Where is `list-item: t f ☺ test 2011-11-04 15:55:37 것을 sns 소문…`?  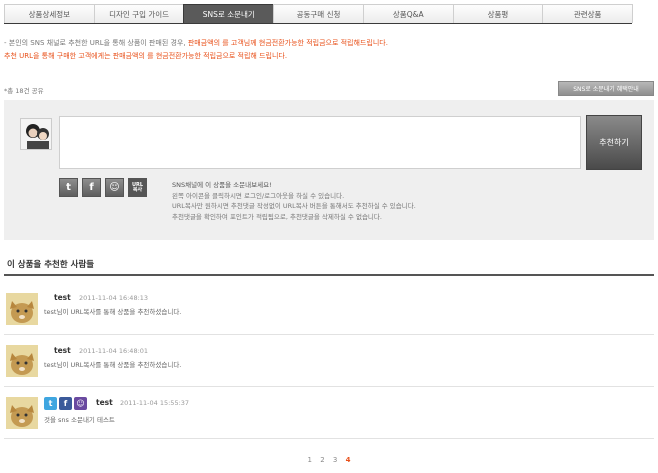
list-item: t f ☺ test 2011-11-04 15:55:37 것을 sns 소문… is located at coordinates (329, 414).